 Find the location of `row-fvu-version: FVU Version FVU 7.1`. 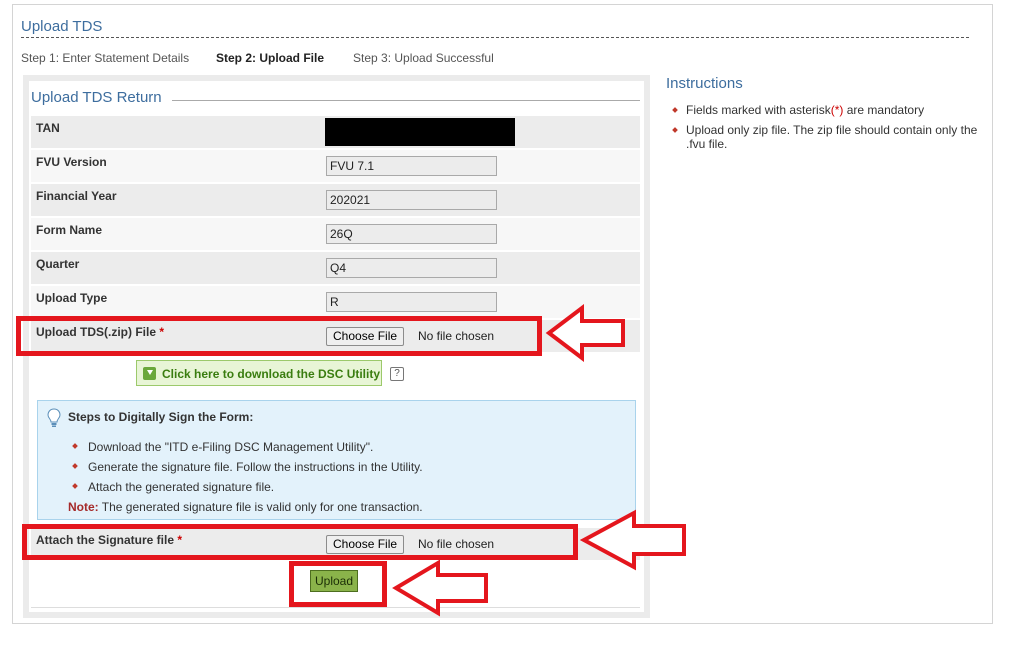

row-fvu-version: FVU Version FVU 7.1 is located at coordinates (335, 166).